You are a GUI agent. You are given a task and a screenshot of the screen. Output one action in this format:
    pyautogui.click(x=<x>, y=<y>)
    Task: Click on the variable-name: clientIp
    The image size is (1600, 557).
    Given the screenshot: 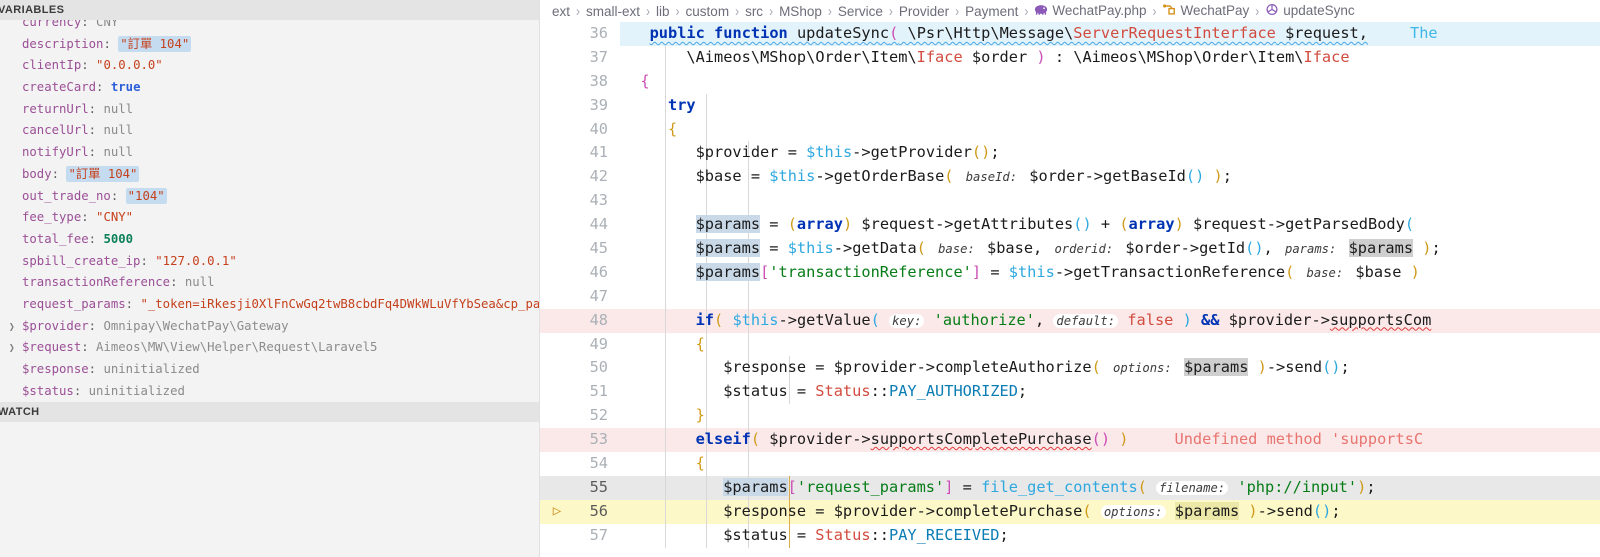 What is the action you would take?
    pyautogui.click(x=52, y=65)
    